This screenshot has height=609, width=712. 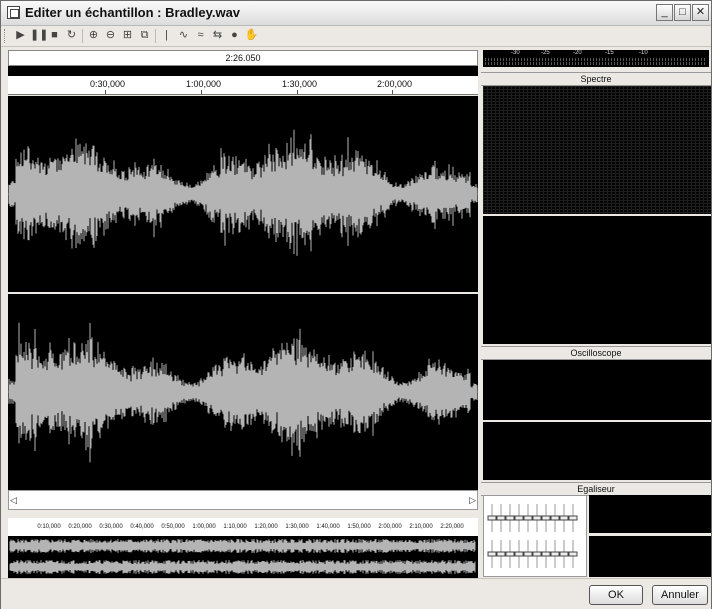 What do you see at coordinates (144, 35) in the screenshot?
I see `crop-icon: ⧉` at bounding box center [144, 35].